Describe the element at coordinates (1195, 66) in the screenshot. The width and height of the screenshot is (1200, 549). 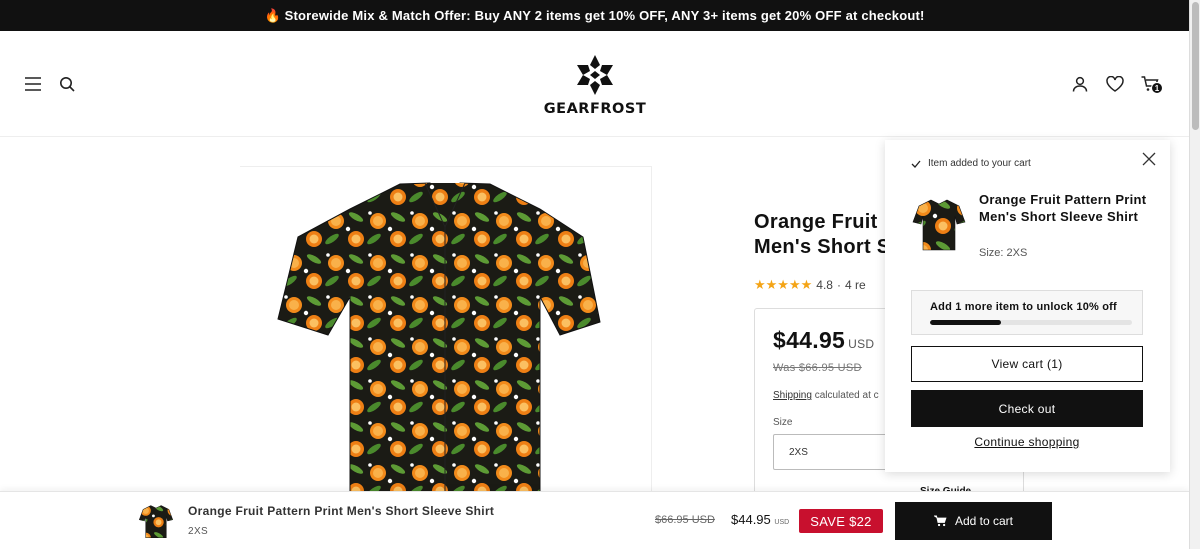
I see `scrollbar-thumb` at that location.